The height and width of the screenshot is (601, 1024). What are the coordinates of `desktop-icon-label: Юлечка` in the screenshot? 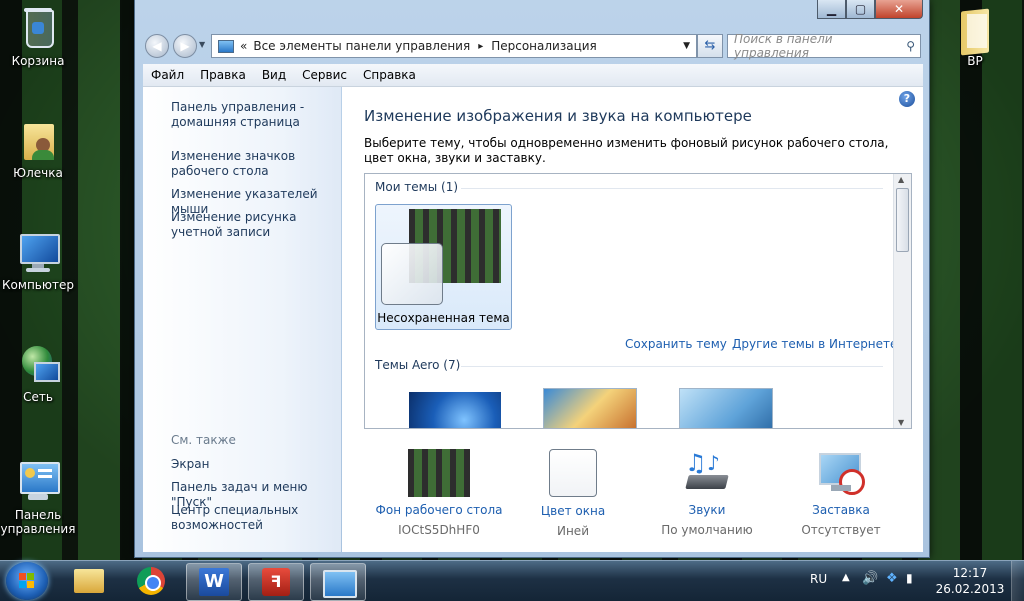 It's located at (38, 173).